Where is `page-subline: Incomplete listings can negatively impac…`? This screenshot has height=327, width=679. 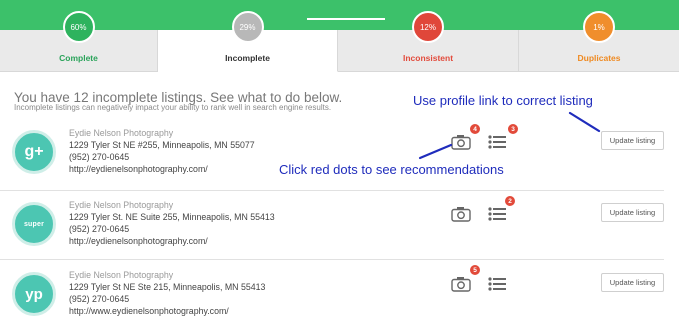 page-subline: Incomplete listings can negatively impac… is located at coordinates (173, 107).